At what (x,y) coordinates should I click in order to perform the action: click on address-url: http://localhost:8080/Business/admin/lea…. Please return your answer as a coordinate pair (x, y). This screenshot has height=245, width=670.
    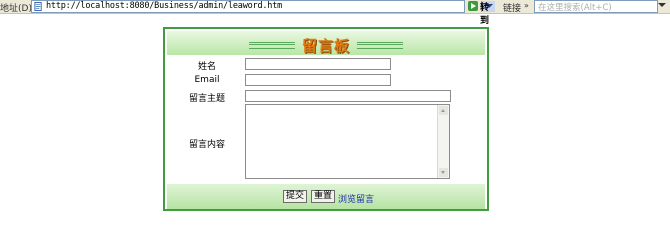
    Looking at the image, I should click on (164, 6).